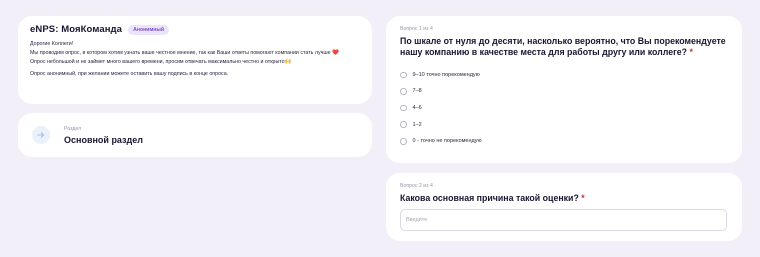 Image resolution: width=760 pixels, height=257 pixels. I want to click on radio-option-label: 9–10 точно порекомендую, so click(446, 74).